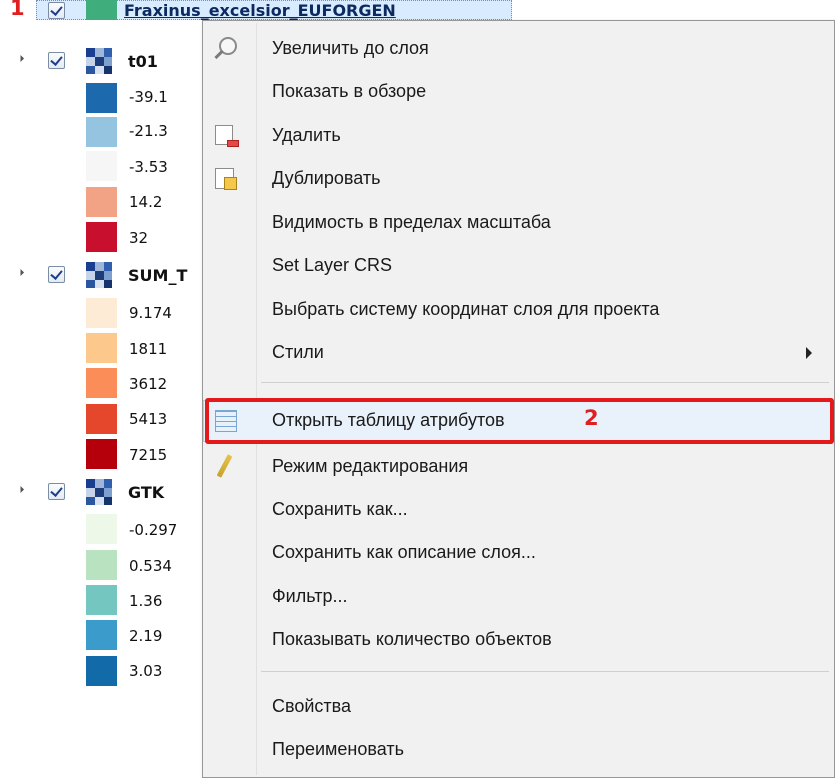 This screenshot has height=778, width=835. Describe the element at coordinates (312, 706) in the screenshot. I see `menu-item-label: Свойства` at that location.